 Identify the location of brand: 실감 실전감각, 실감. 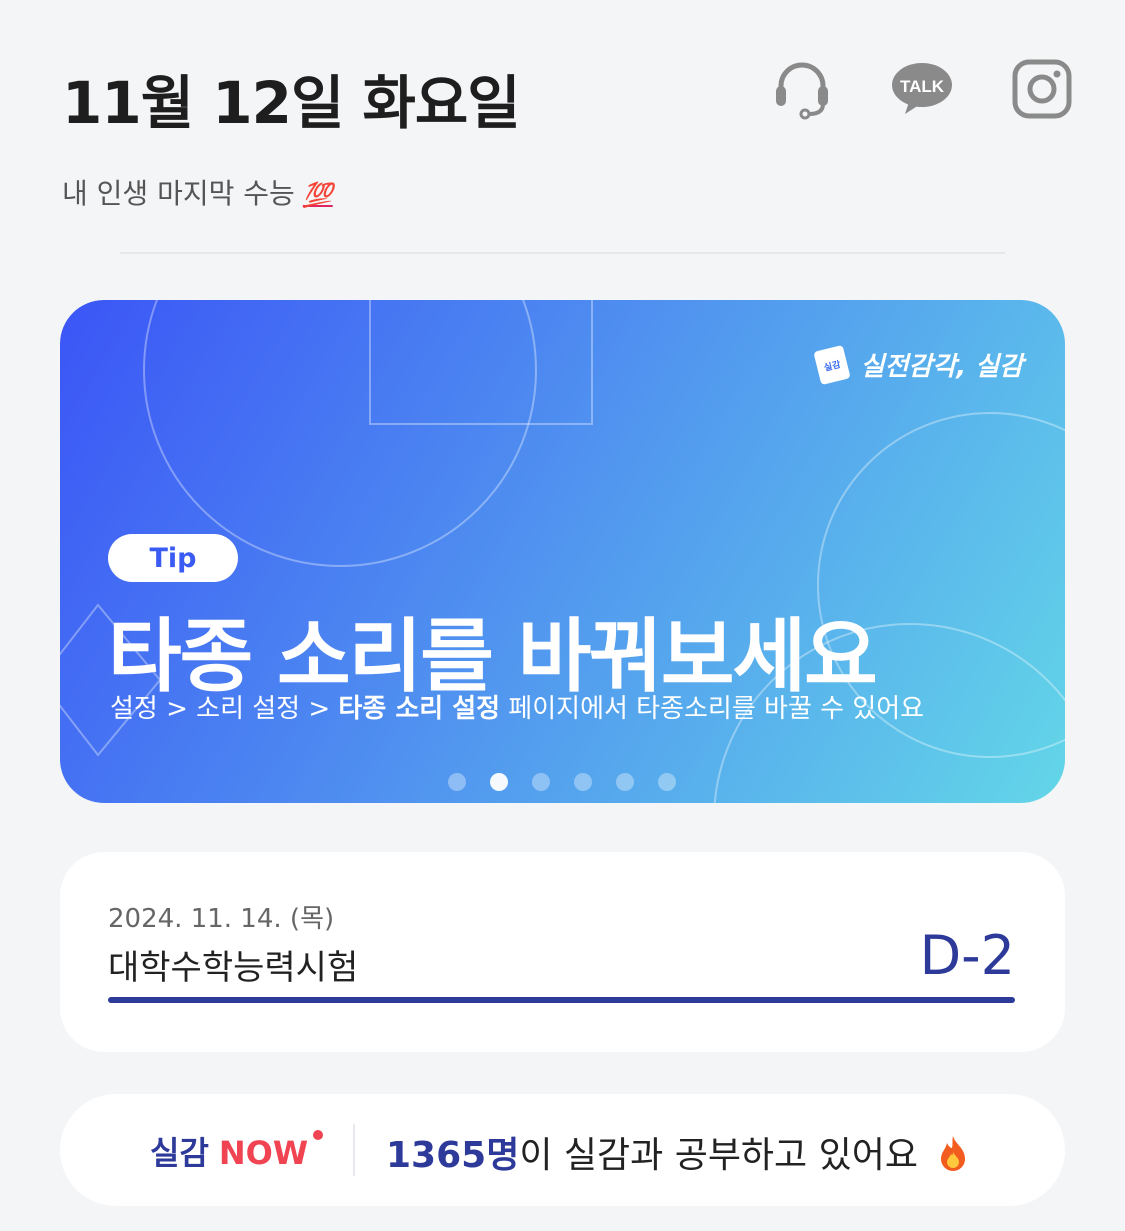
(917, 364).